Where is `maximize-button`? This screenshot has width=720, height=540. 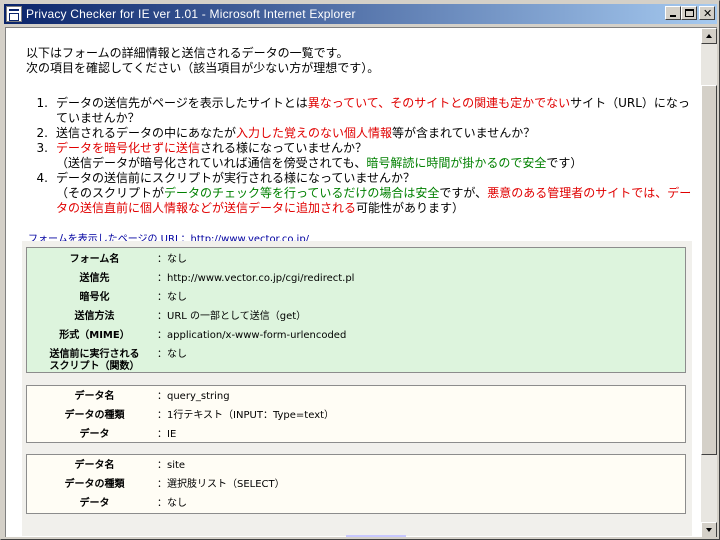
maximize-button is located at coordinates (689, 13).